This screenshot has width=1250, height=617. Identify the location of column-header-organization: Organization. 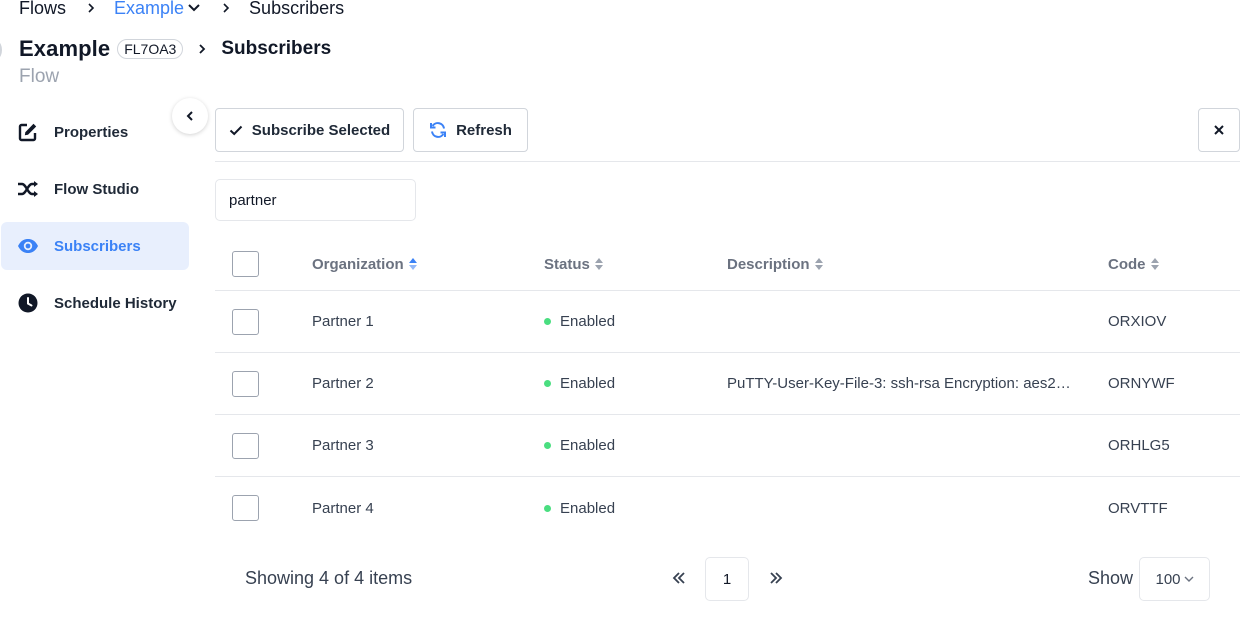
(365, 264).